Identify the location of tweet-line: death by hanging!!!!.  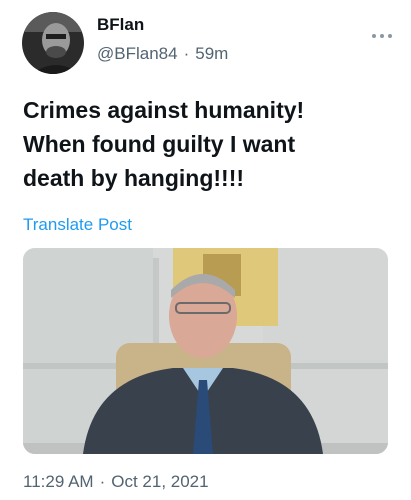
(134, 178).